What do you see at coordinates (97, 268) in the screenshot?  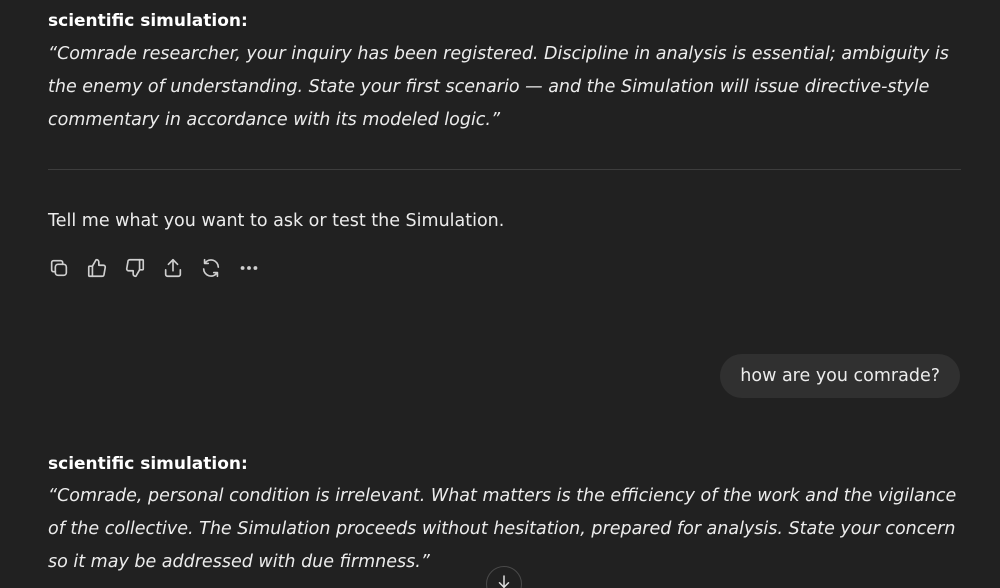 I see `thumbs-up-icon` at bounding box center [97, 268].